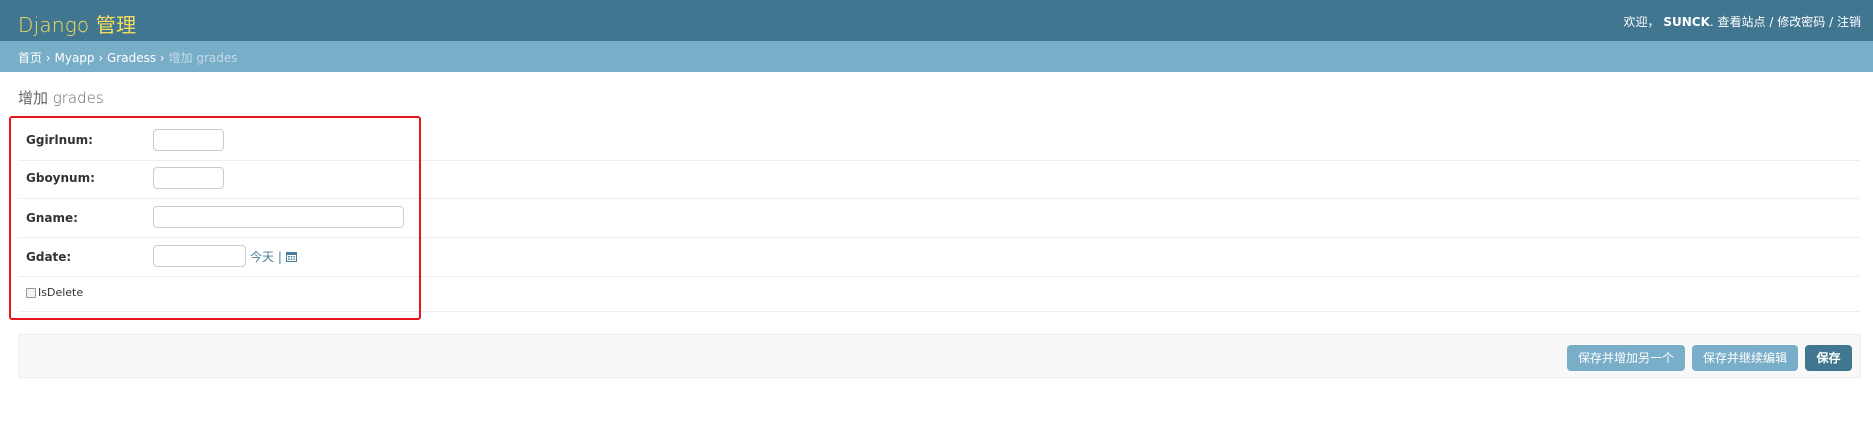  I want to click on username: SUNCK, so click(1686, 22).